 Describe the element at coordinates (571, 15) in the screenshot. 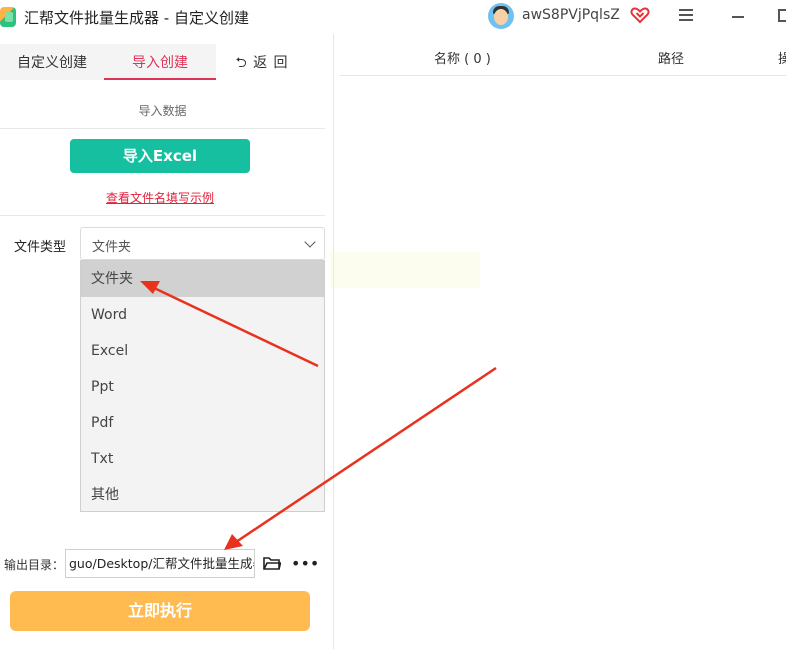

I see `username: awS8PVjPqlsZ` at that location.